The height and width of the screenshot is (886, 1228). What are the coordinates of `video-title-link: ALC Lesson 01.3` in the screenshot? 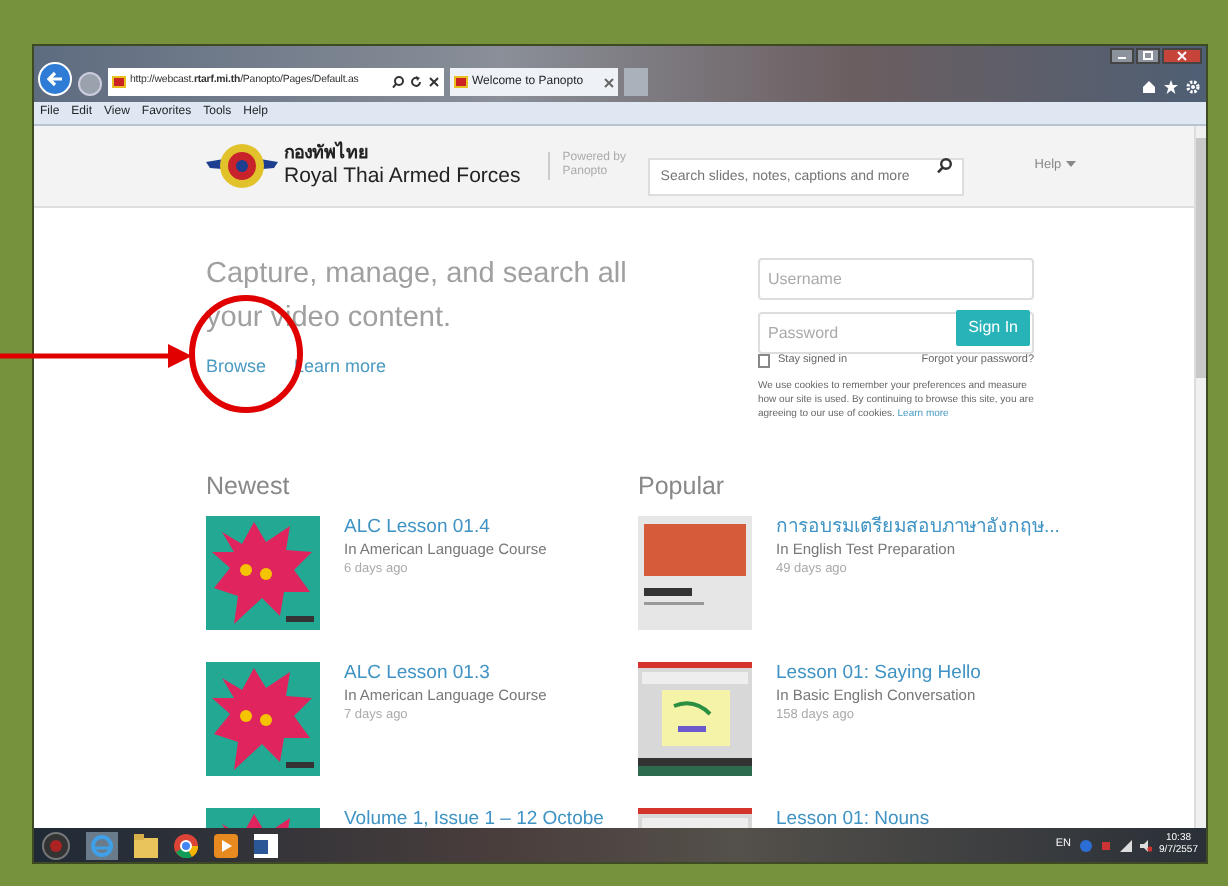 It's located at (445, 674).